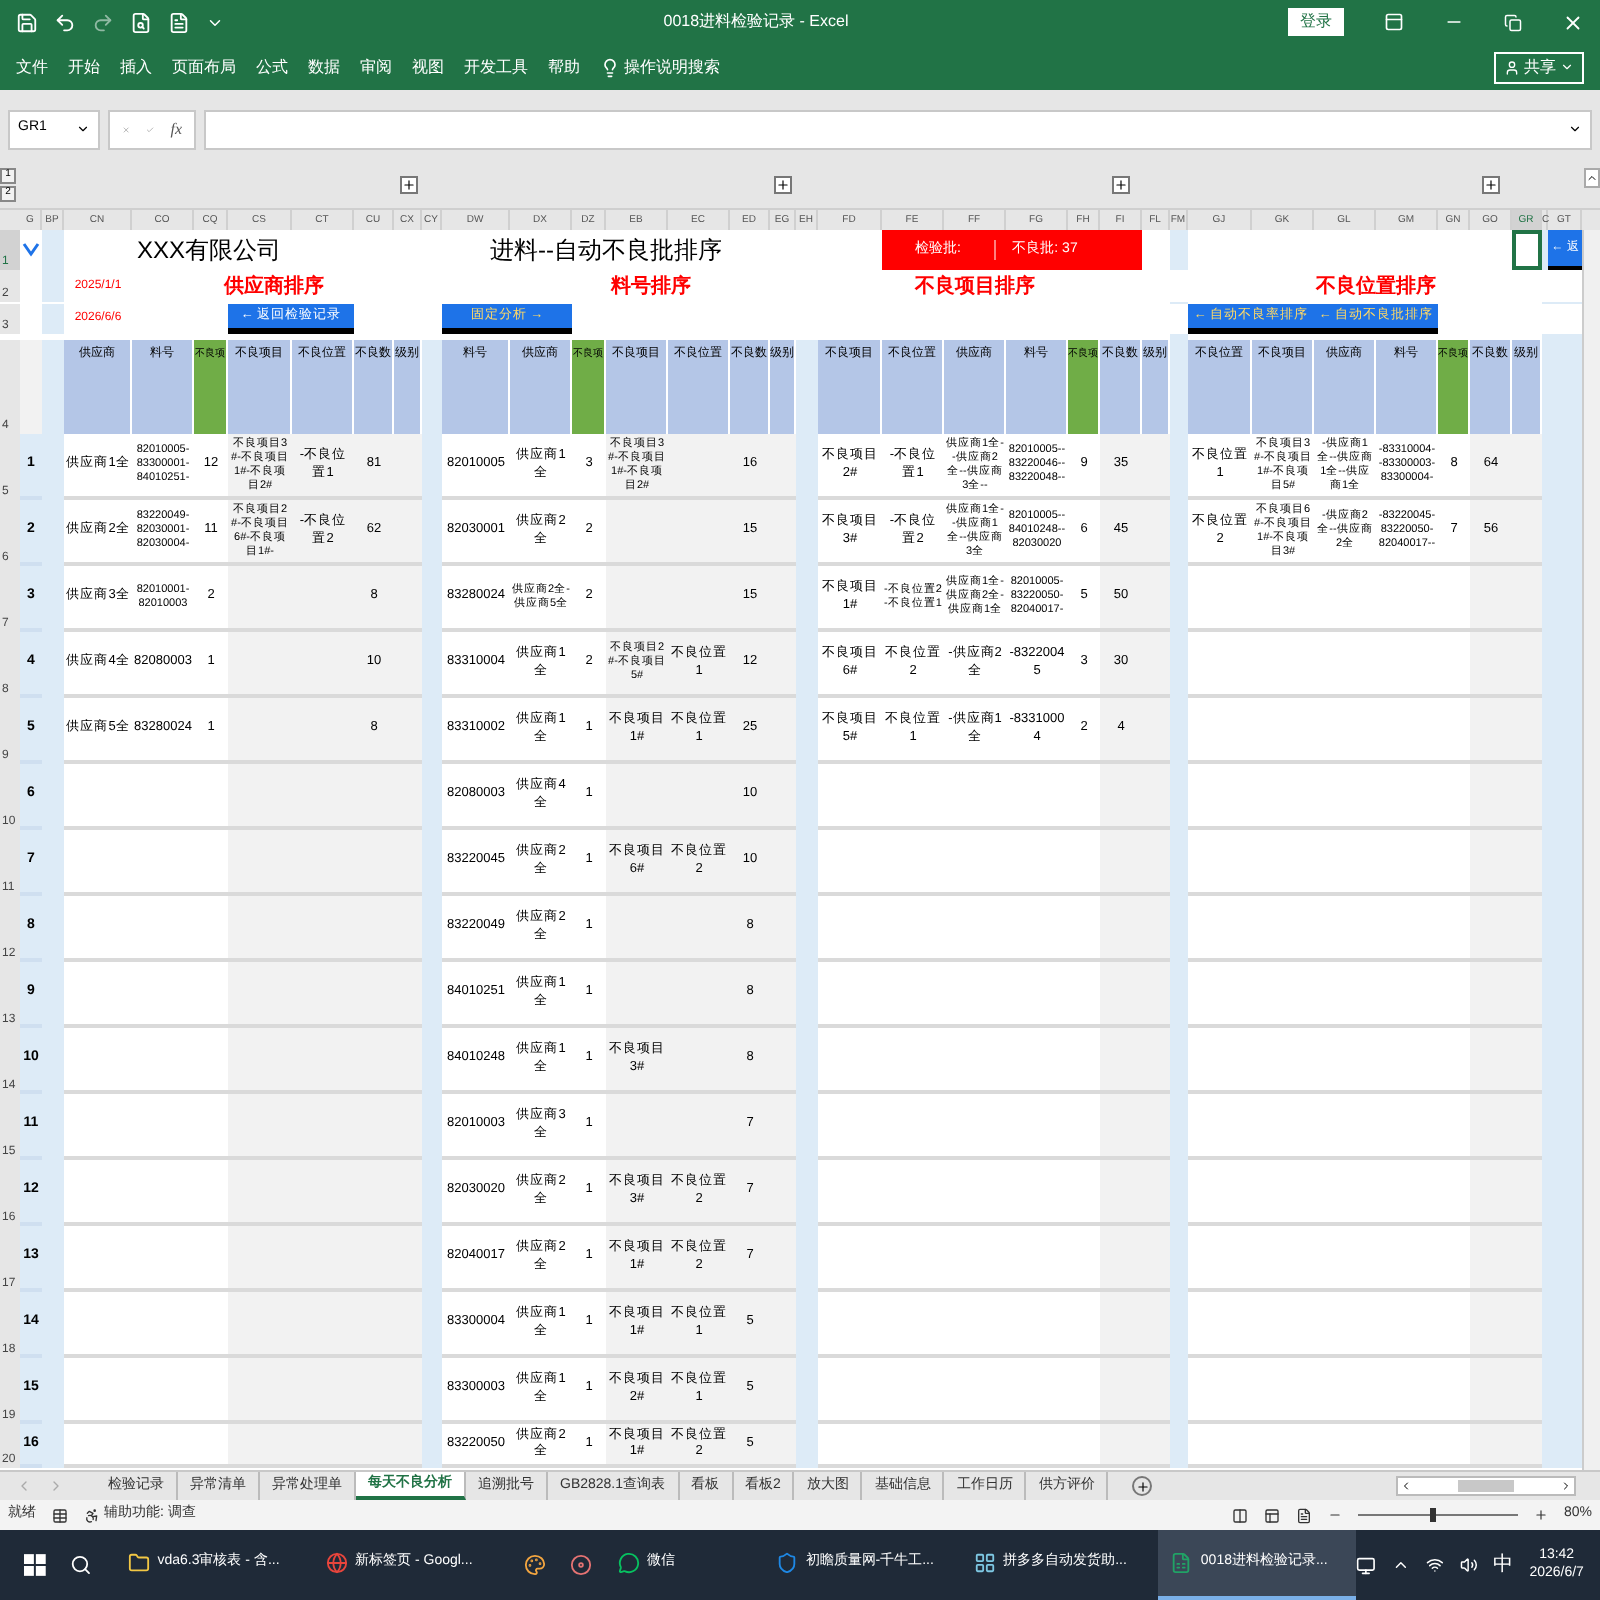  What do you see at coordinates (60, 1515) in the screenshot?
I see `macro-record-icon` at bounding box center [60, 1515].